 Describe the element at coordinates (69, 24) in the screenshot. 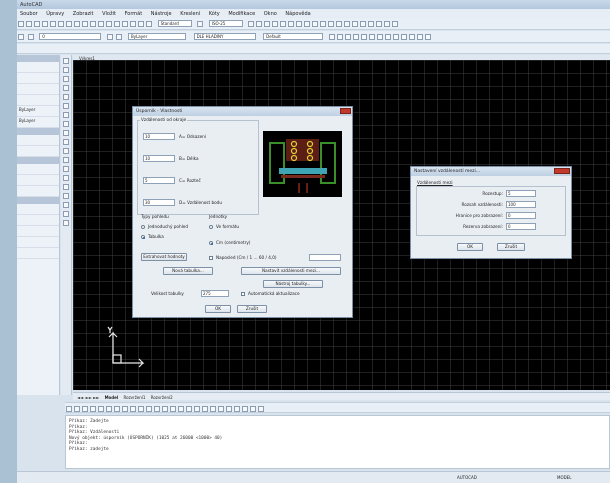

I see `copy-icon` at that location.